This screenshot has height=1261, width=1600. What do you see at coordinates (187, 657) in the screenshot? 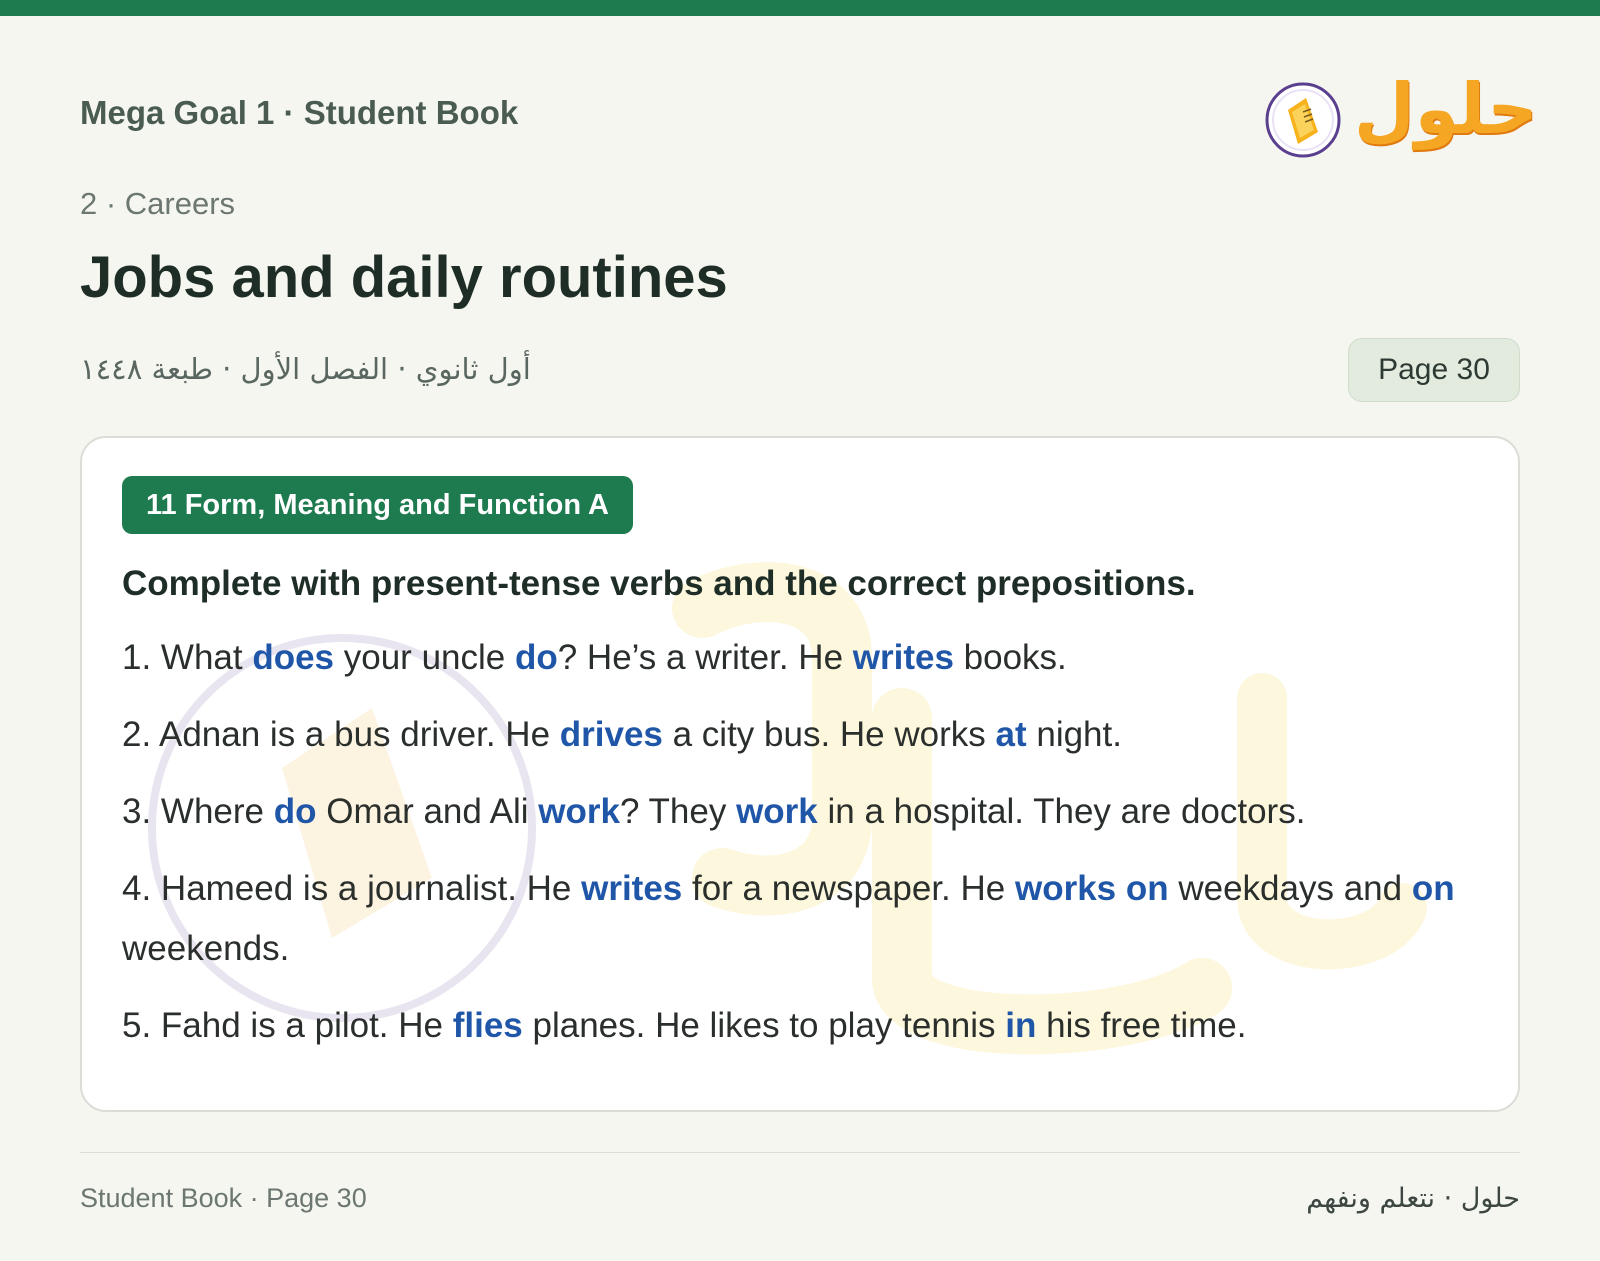
I see `item-text: 1. What` at bounding box center [187, 657].